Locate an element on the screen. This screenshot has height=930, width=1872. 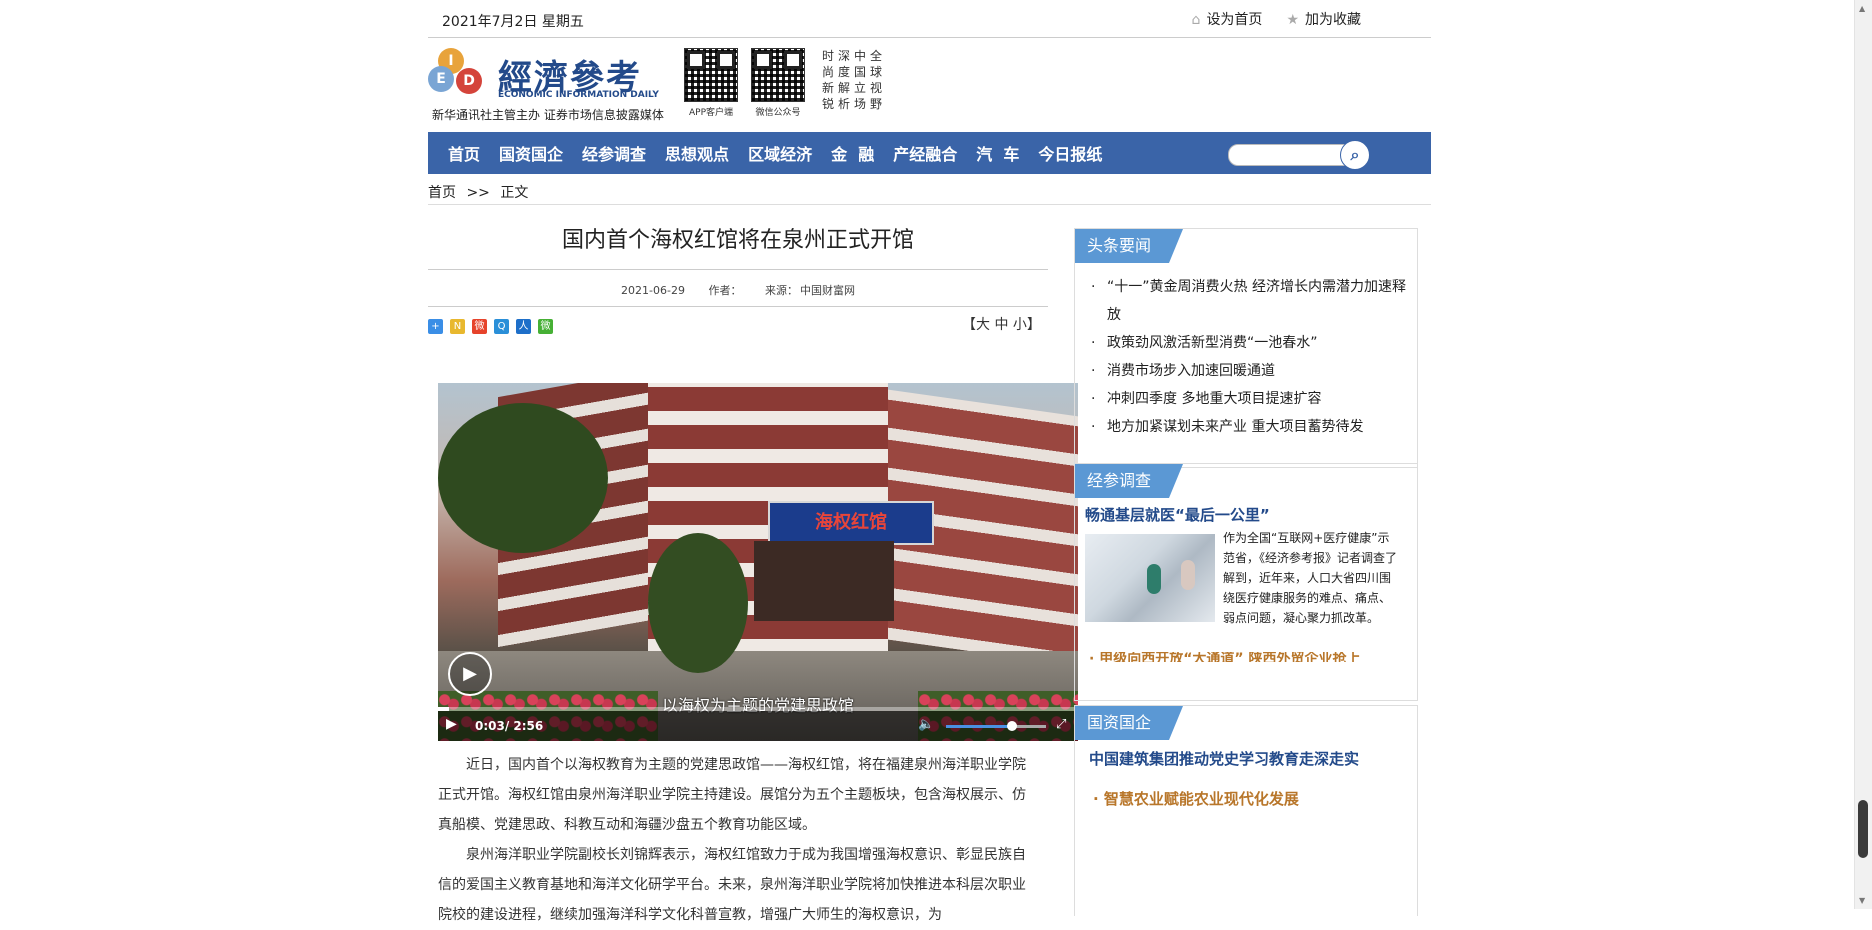
article-meta: 2021-06-29 作者： 来源： 中国财富网 is located at coordinates (738, 290).